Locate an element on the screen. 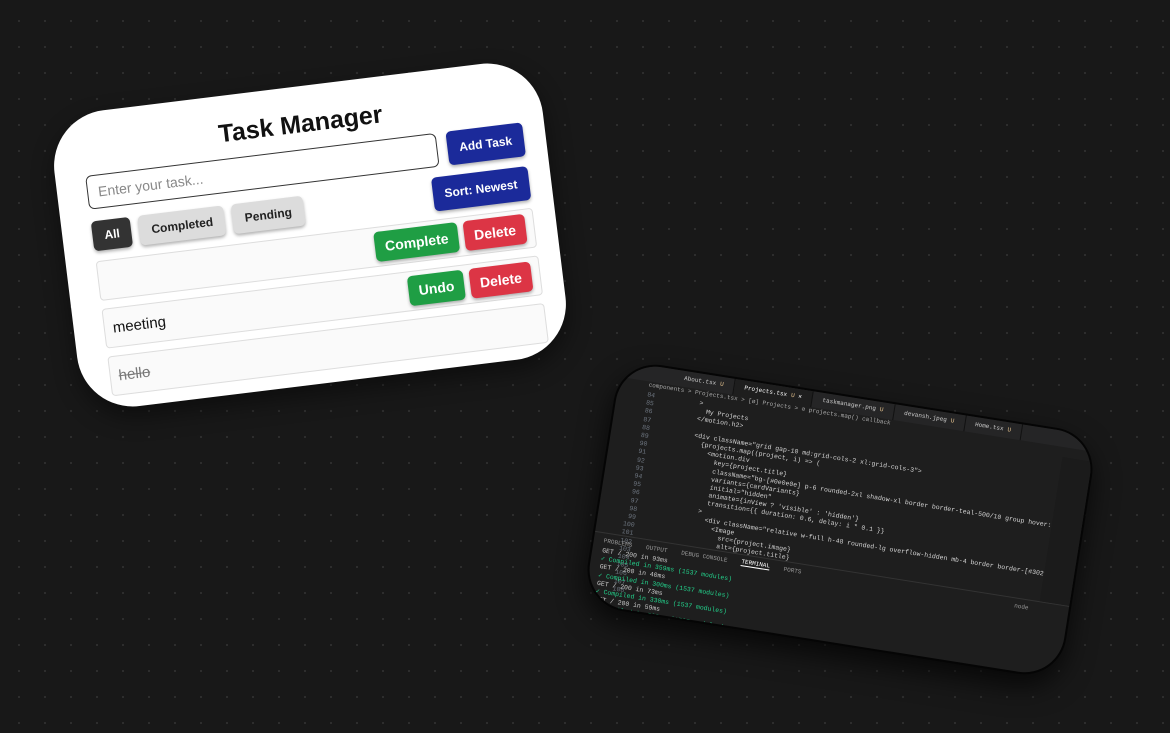 Image resolution: width=1170 pixels, height=733 pixels. filter-all-button: All is located at coordinates (112, 234).